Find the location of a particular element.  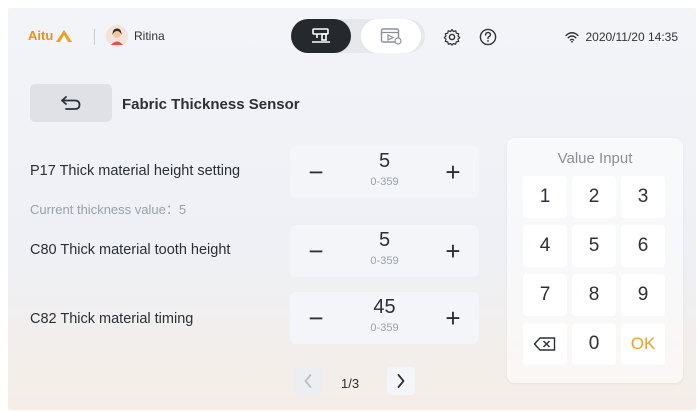

chevron-right-icon is located at coordinates (401, 381).